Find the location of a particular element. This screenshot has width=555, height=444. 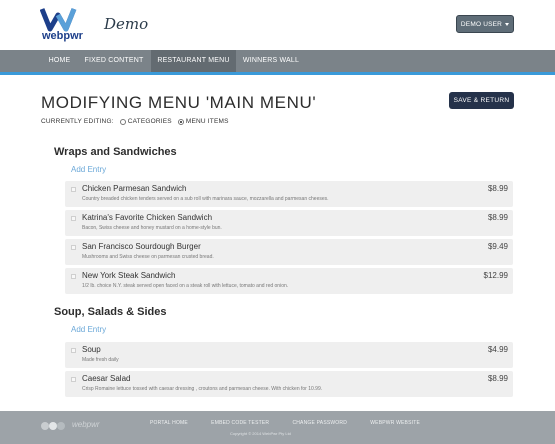

menu-items-radio is located at coordinates (180, 121).